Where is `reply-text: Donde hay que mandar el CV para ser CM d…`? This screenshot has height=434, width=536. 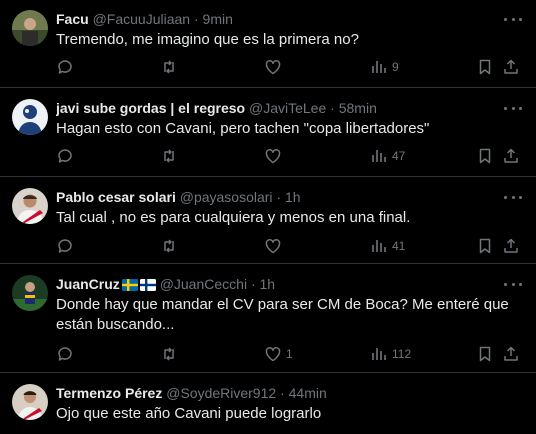
reply-text: Donde hay que mandar el CV para ser CM d… is located at coordinates (282, 314).